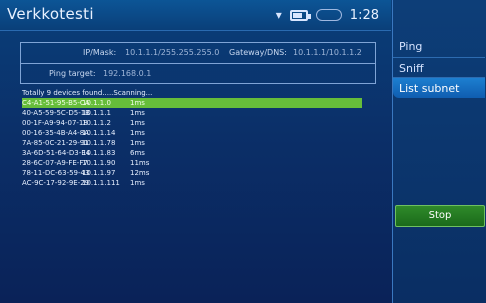 The height and width of the screenshot is (303, 486). Describe the element at coordinates (192, 113) in the screenshot. I see `device-row: 40-A5-59-5C-D5-1B10.1.1.1 1ms` at that location.